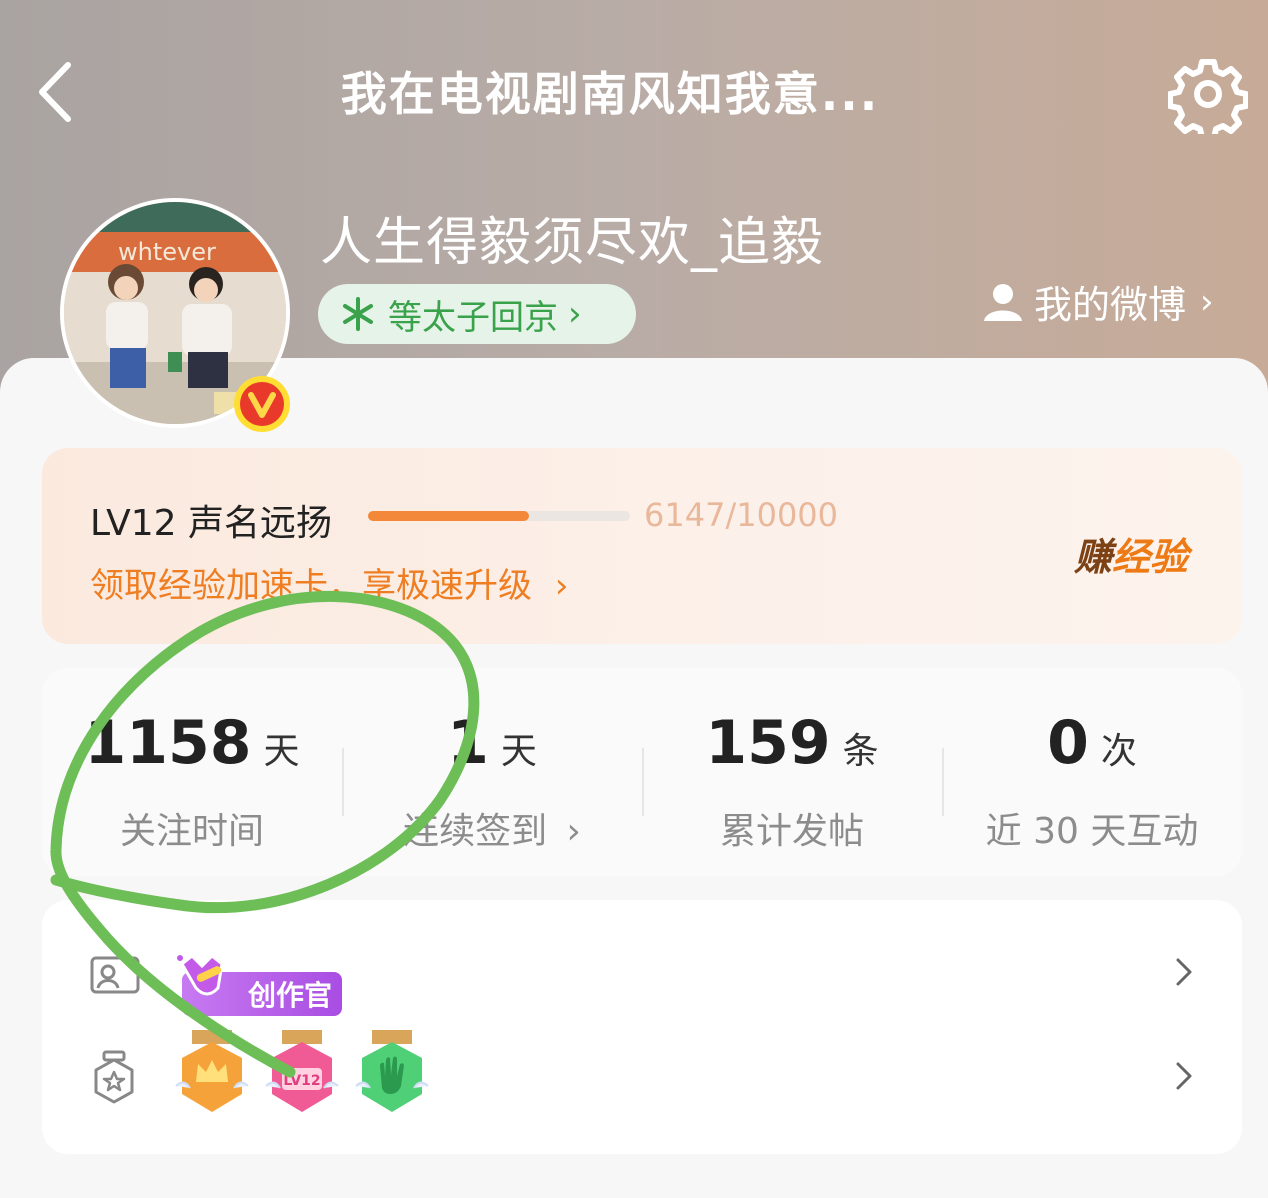  What do you see at coordinates (741, 515) in the screenshot?
I see `level-progress-text: 6147/10000` at bounding box center [741, 515].